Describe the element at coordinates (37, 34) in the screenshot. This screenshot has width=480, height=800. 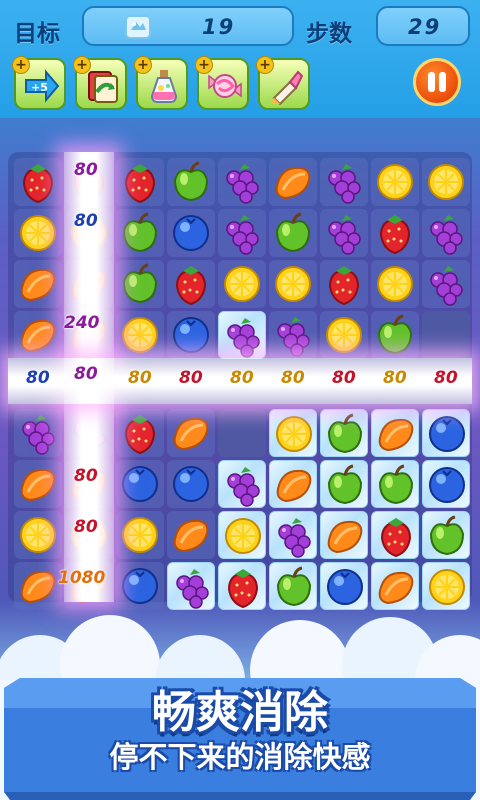
I see `target-label: 目标` at that location.